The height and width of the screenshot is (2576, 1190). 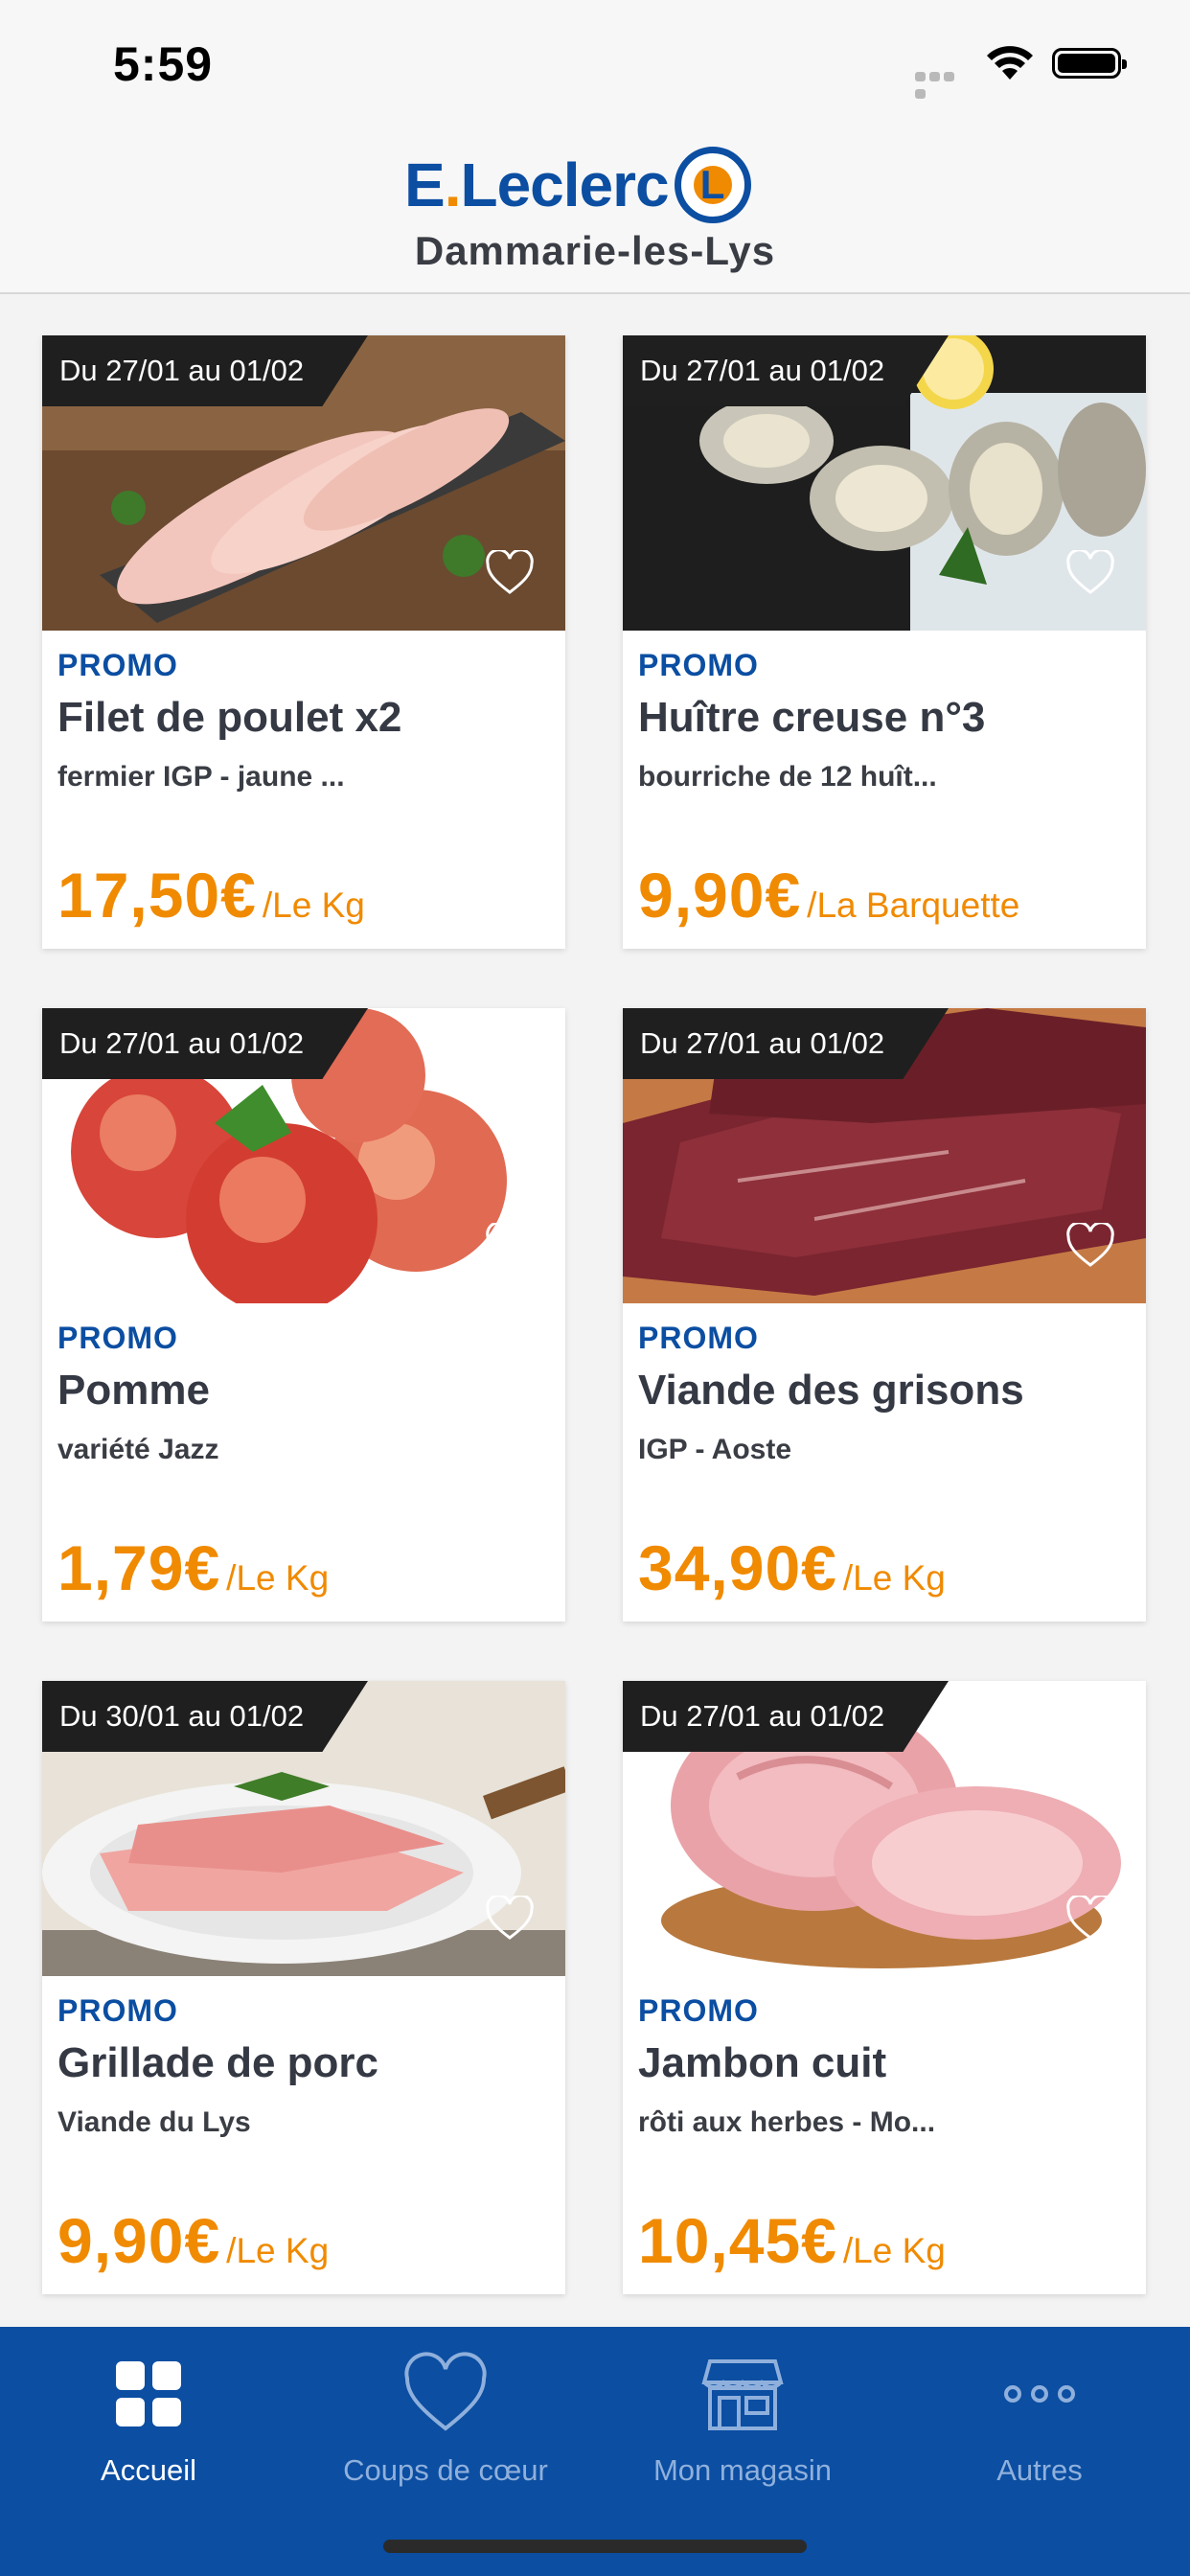 I want to click on price-unit: /La Barquette, so click(x=914, y=905).